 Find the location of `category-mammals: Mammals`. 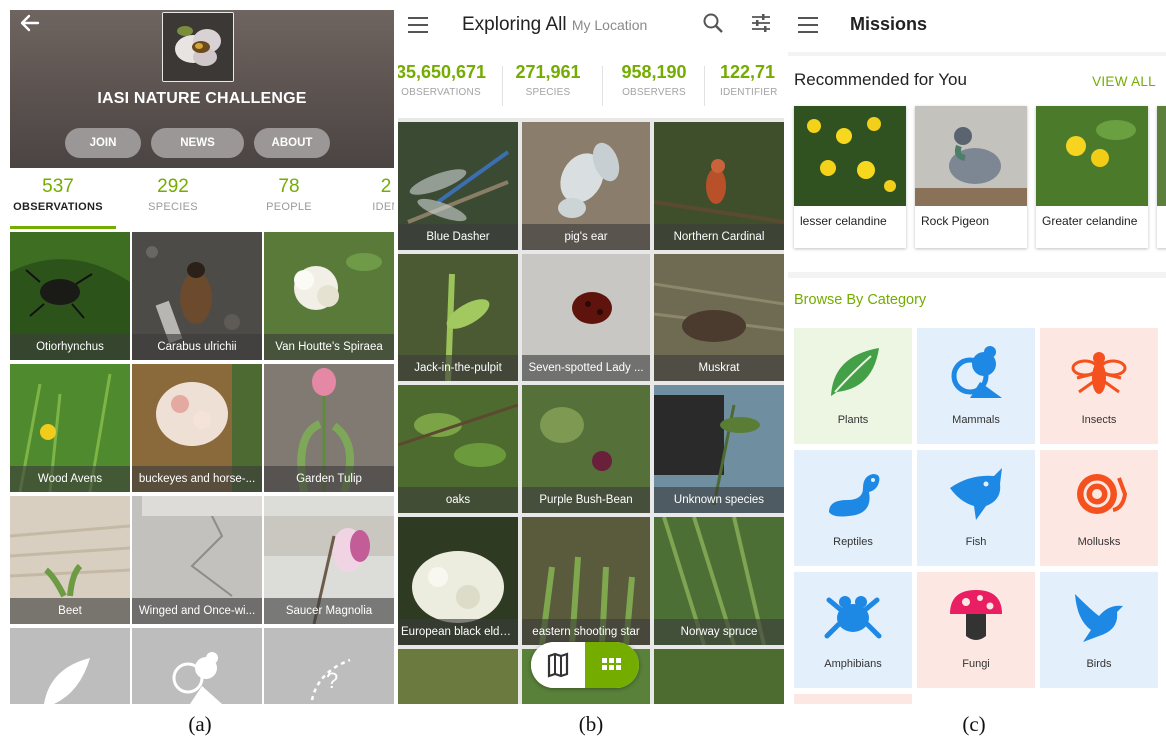

category-mammals: Mammals is located at coordinates (976, 386).